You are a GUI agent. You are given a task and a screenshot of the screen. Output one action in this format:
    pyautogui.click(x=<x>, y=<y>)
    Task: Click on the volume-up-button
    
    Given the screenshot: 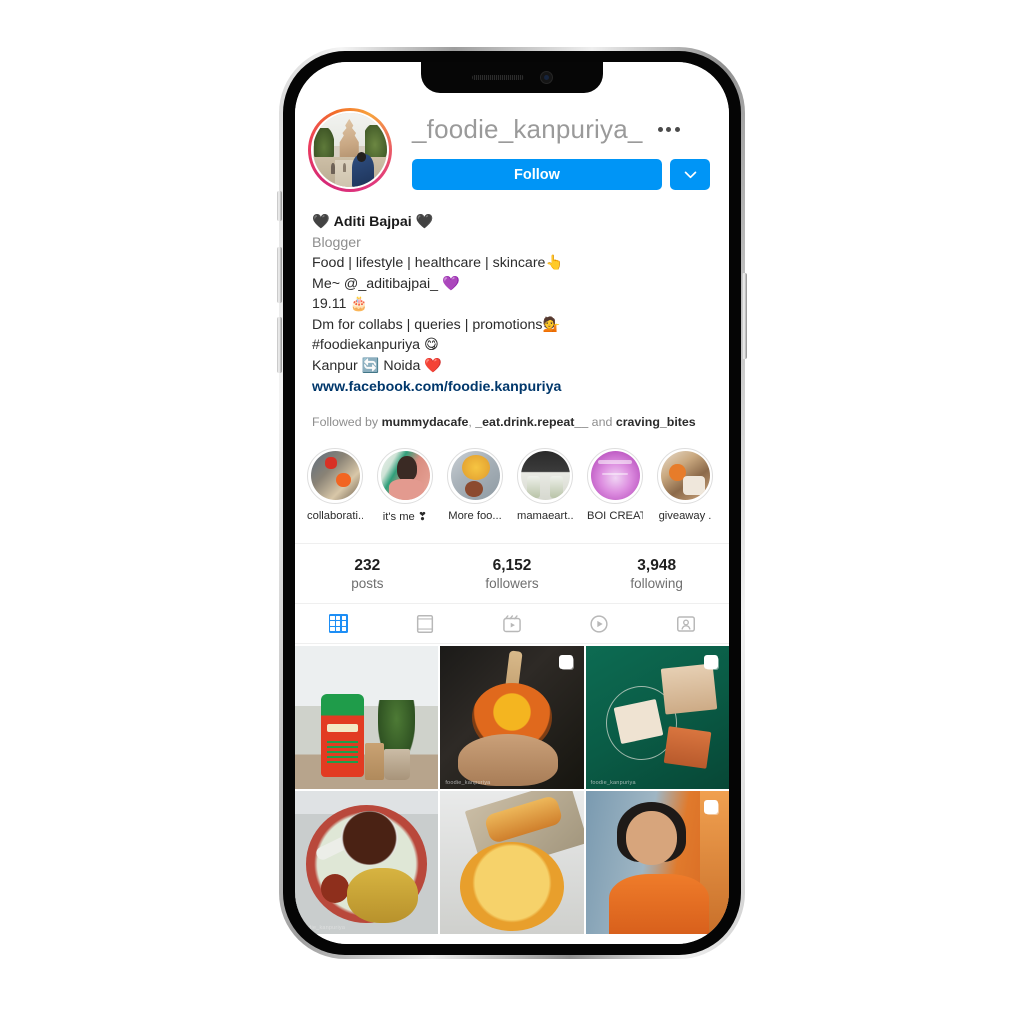 What is the action you would take?
    pyautogui.click(x=279, y=275)
    